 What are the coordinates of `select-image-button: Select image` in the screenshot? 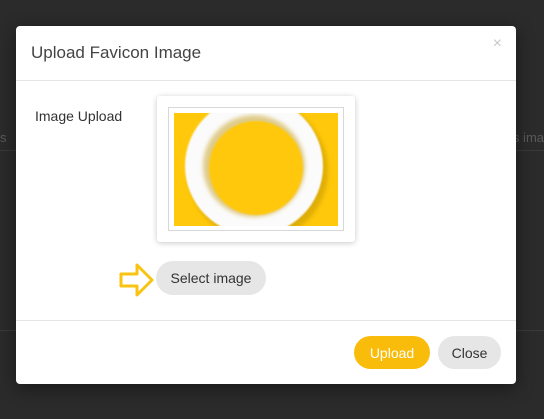 It's located at (211, 278).